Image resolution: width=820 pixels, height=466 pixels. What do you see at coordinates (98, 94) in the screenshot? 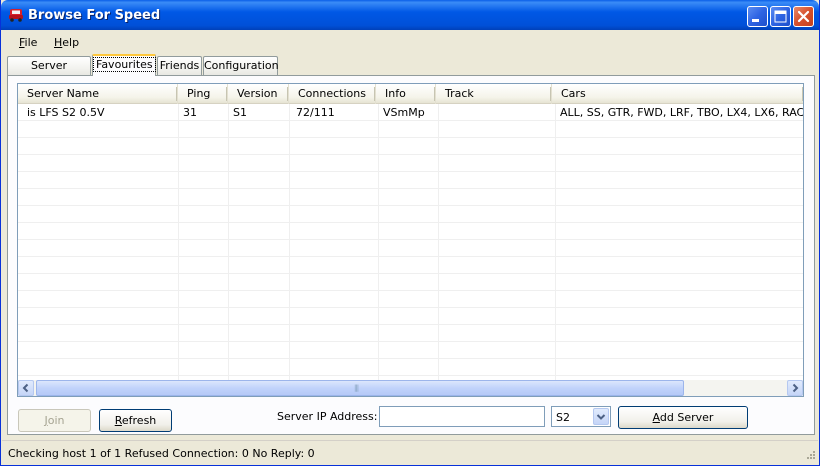
I see `column-header-server-name: Server Name` at bounding box center [98, 94].